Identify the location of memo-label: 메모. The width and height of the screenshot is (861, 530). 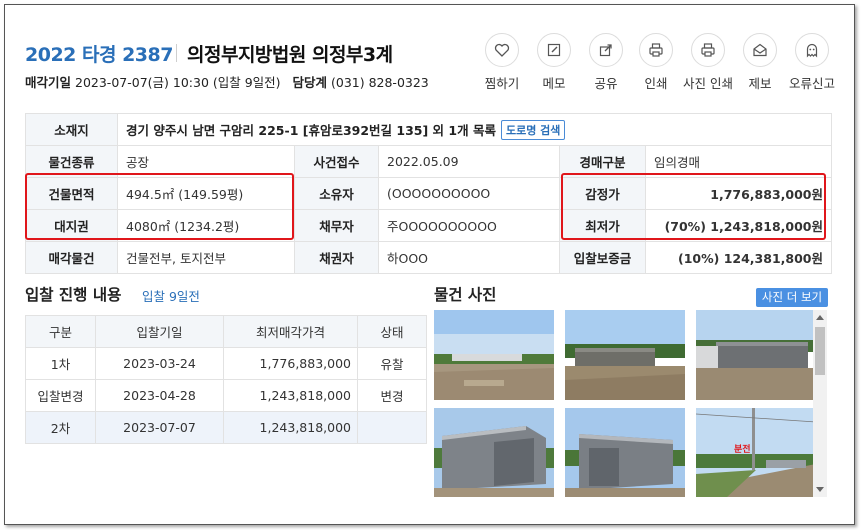
(554, 83).